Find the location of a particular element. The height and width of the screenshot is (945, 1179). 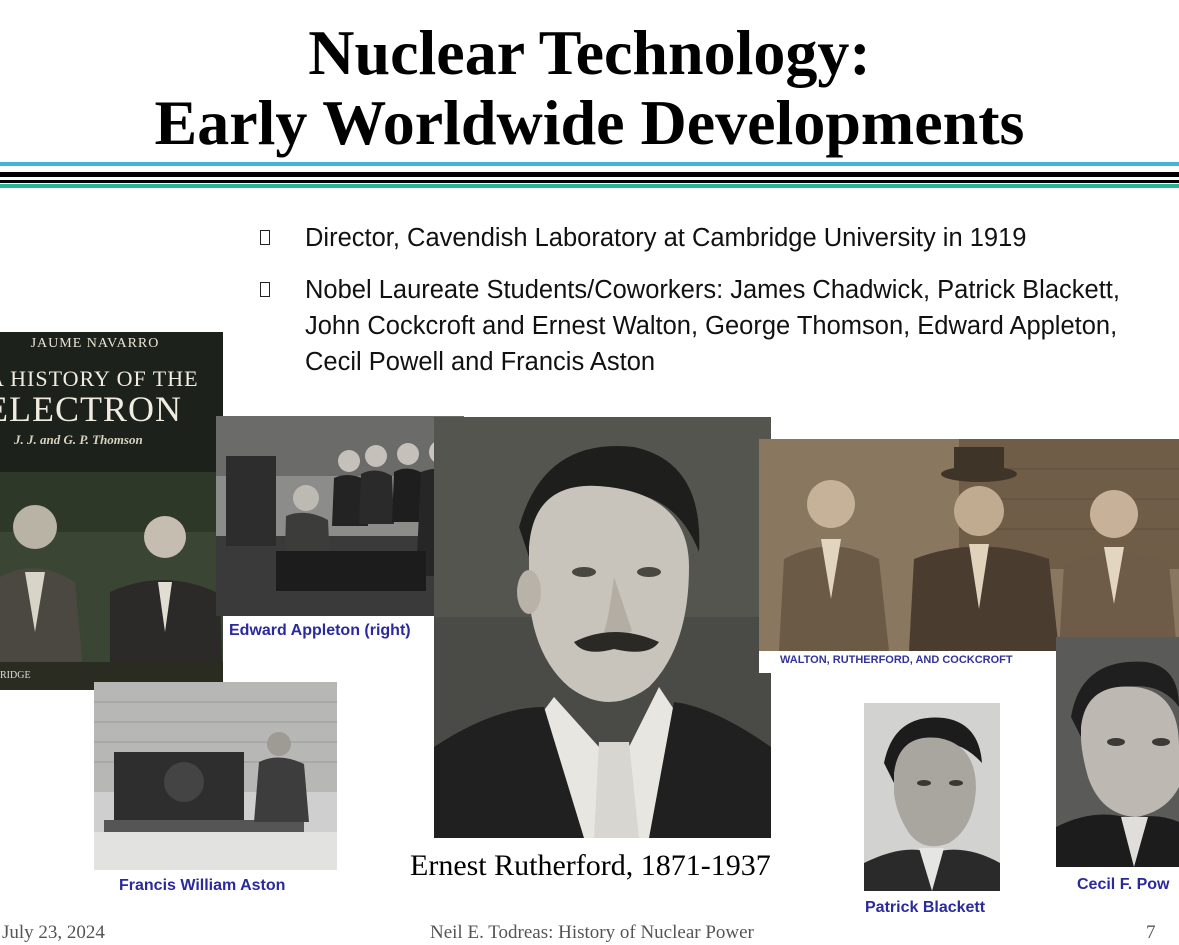

walton-group-photo is located at coordinates (969, 545).